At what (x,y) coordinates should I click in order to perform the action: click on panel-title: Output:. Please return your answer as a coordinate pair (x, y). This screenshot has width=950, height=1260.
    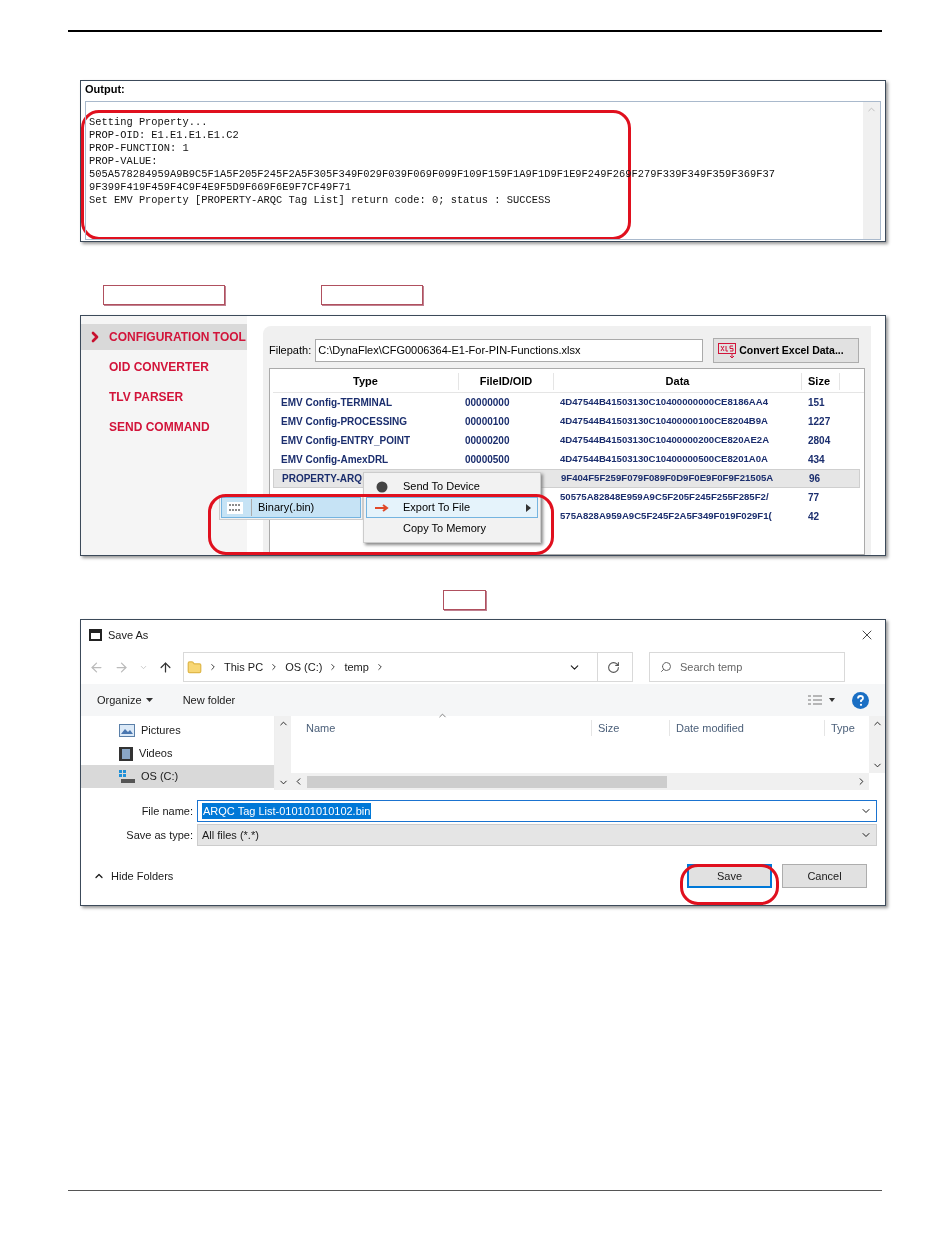
    Looking at the image, I should click on (105, 89).